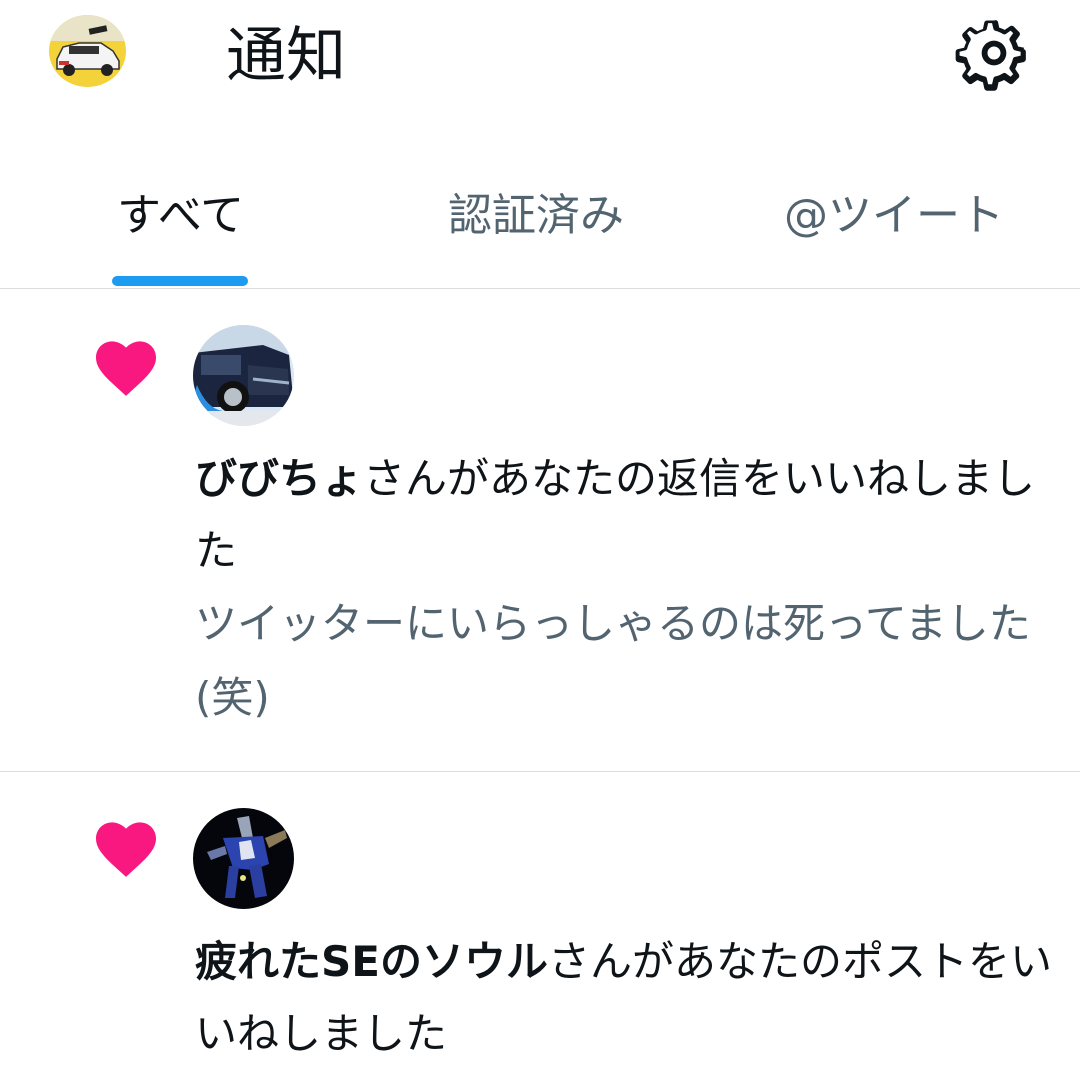  Describe the element at coordinates (625, 515) in the screenshot. I see `notification-text: びびちょさんがあなたの返信をいいねしました` at that location.